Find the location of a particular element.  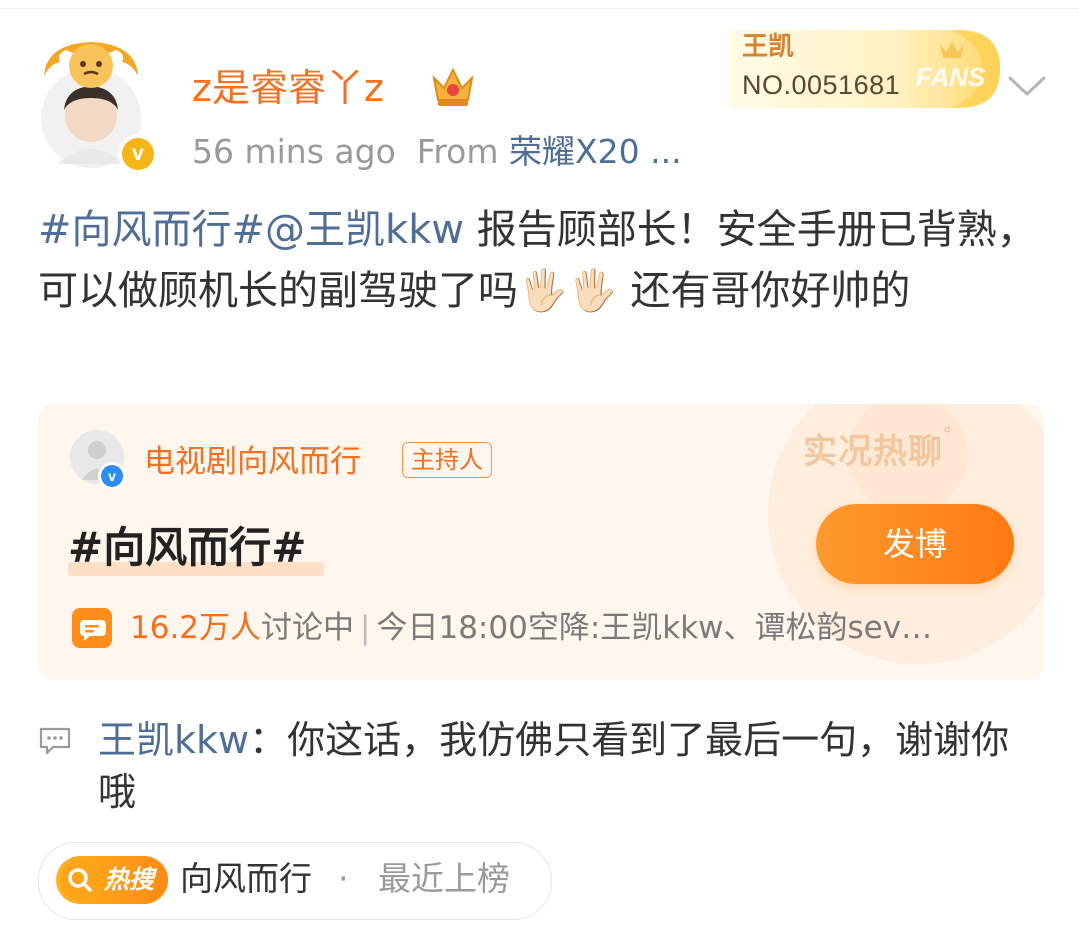

wave-emoji: 🖐🏻🖐🏻 is located at coordinates (568, 291).